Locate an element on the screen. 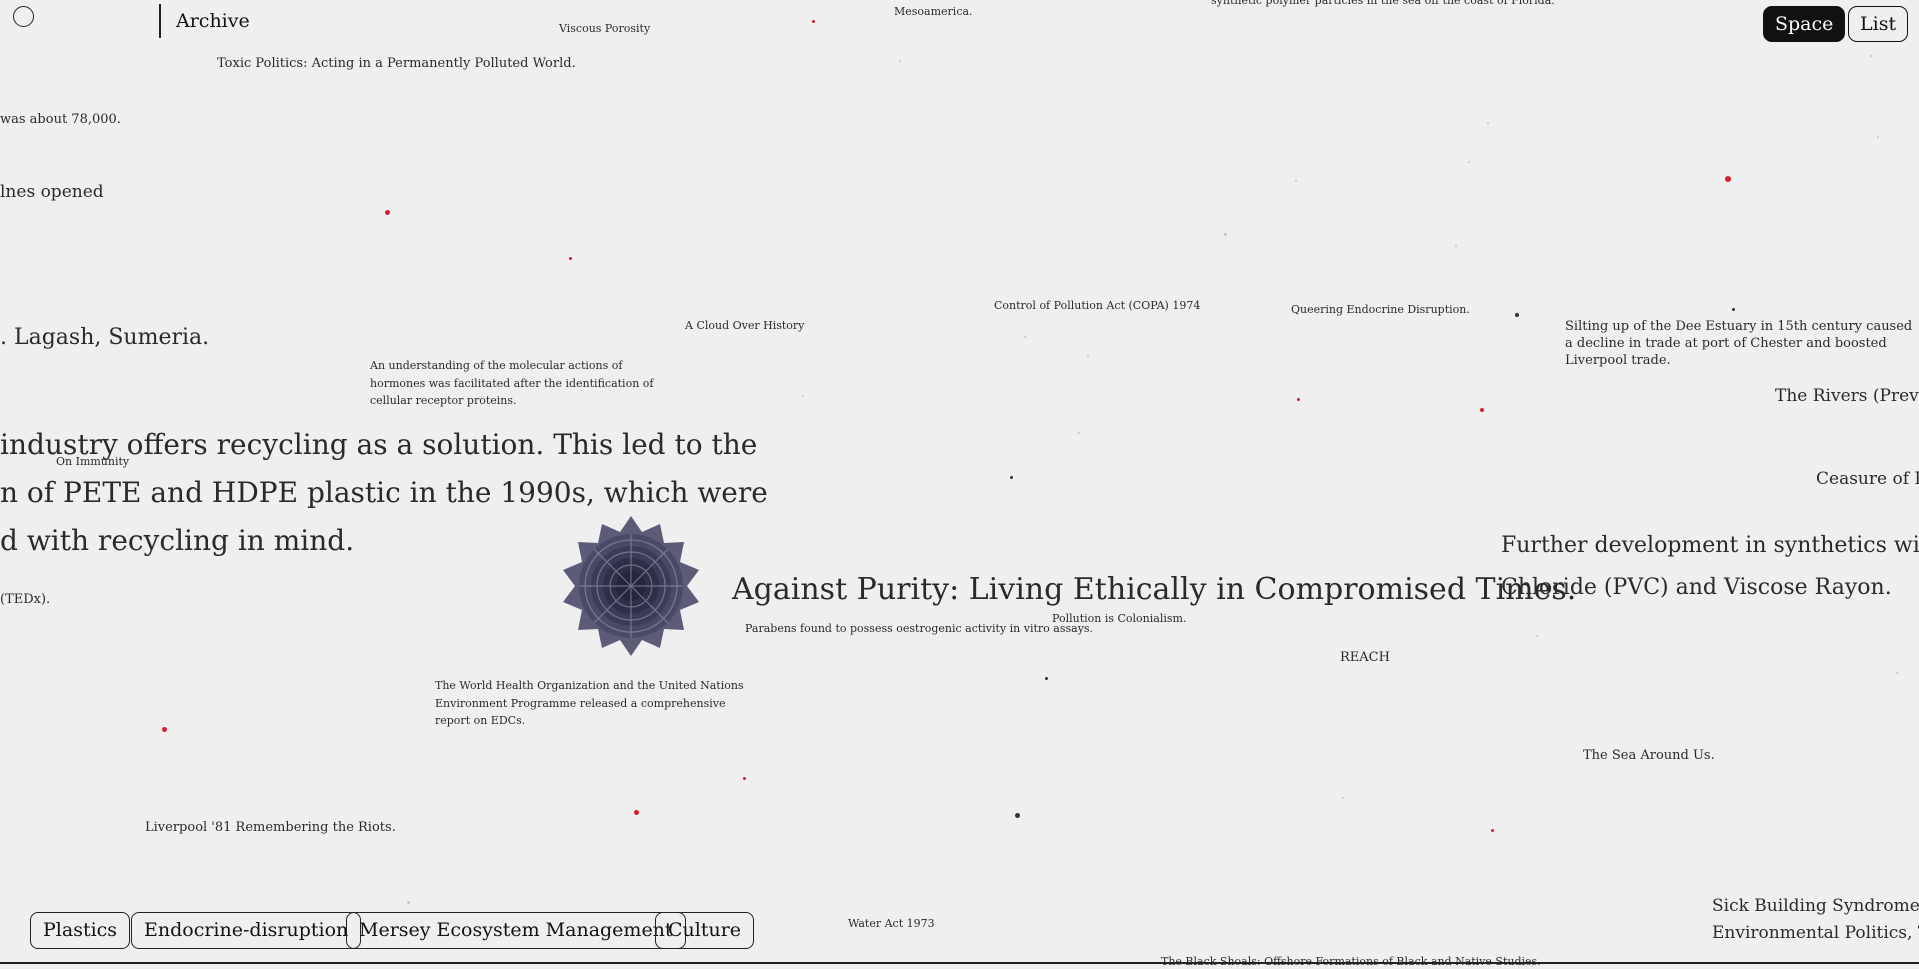 The width and height of the screenshot is (1919, 969). entry-queering: Queering Endocrine Disruption. is located at coordinates (1380, 310).